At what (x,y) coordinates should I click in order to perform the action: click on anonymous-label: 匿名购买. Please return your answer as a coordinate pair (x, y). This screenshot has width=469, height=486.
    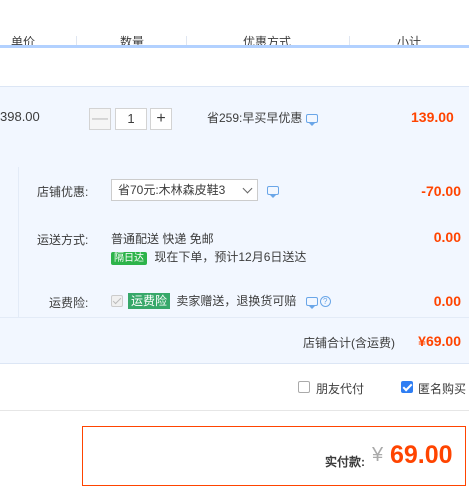
    Looking at the image, I should click on (442, 388).